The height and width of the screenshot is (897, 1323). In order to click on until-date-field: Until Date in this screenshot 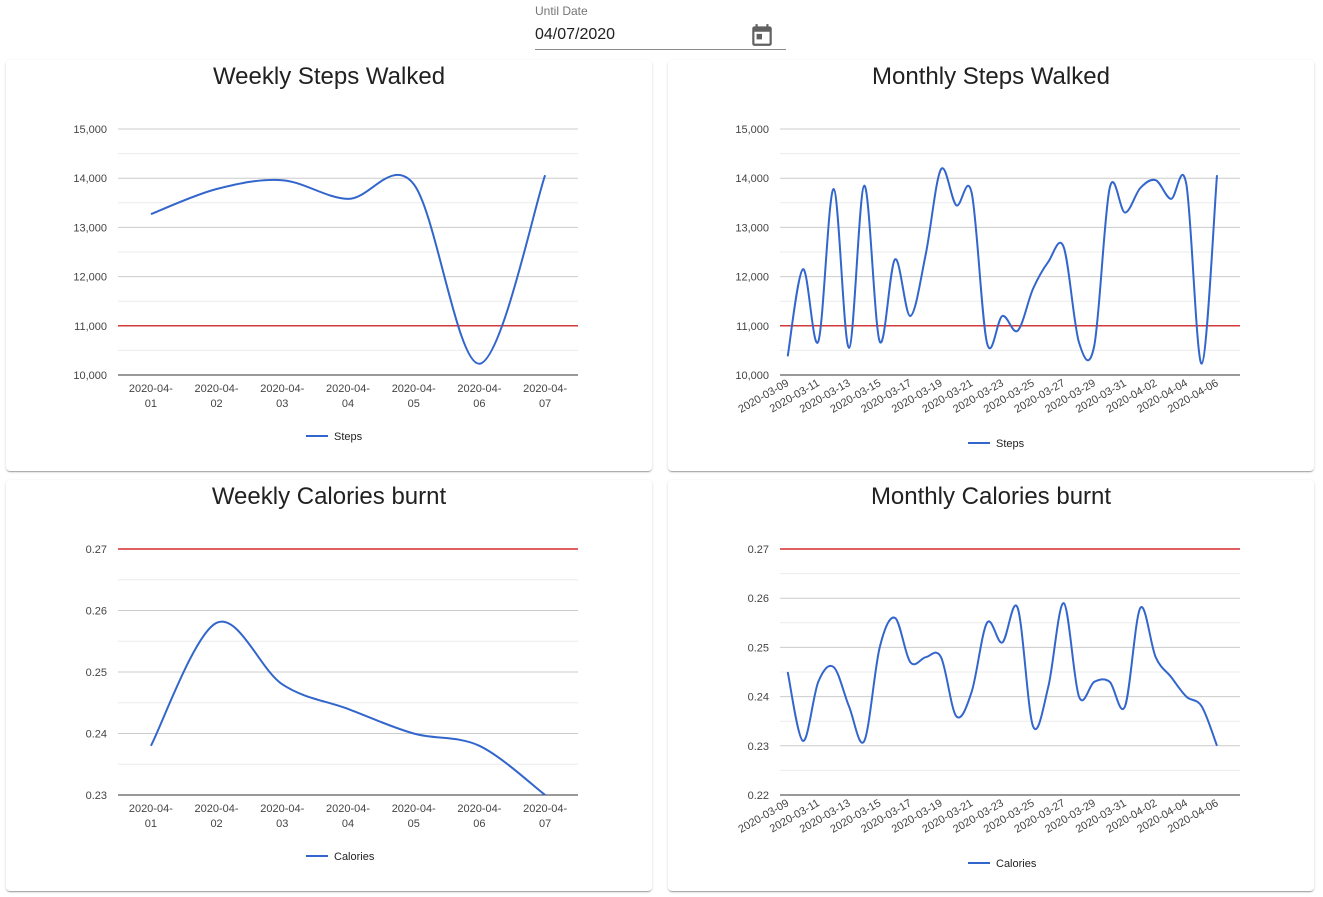, I will do `click(660, 25)`.